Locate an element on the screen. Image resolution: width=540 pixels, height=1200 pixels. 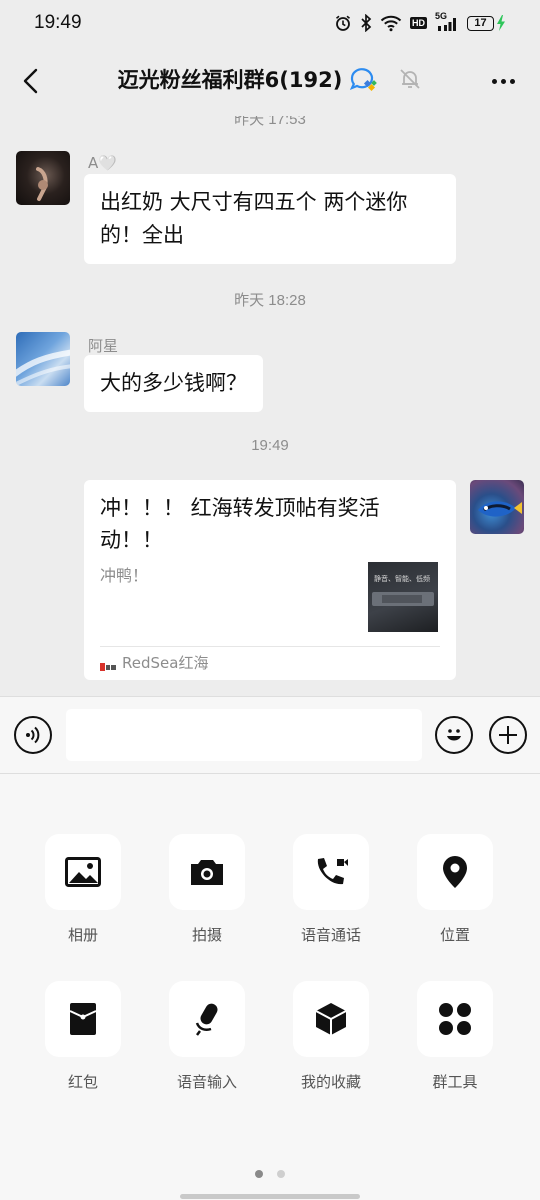
tool-label: 拍摄 is located at coordinates (206, 935).